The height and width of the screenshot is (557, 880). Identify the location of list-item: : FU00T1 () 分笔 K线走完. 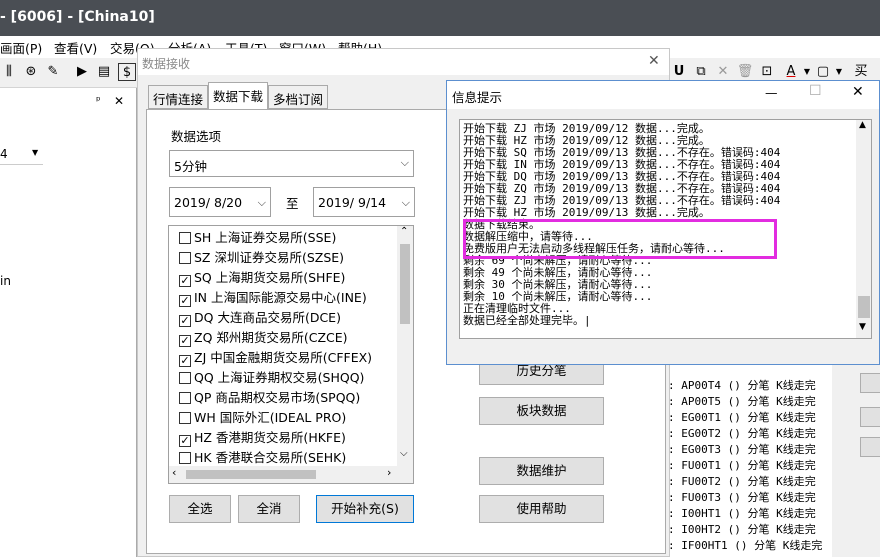
(742, 465).